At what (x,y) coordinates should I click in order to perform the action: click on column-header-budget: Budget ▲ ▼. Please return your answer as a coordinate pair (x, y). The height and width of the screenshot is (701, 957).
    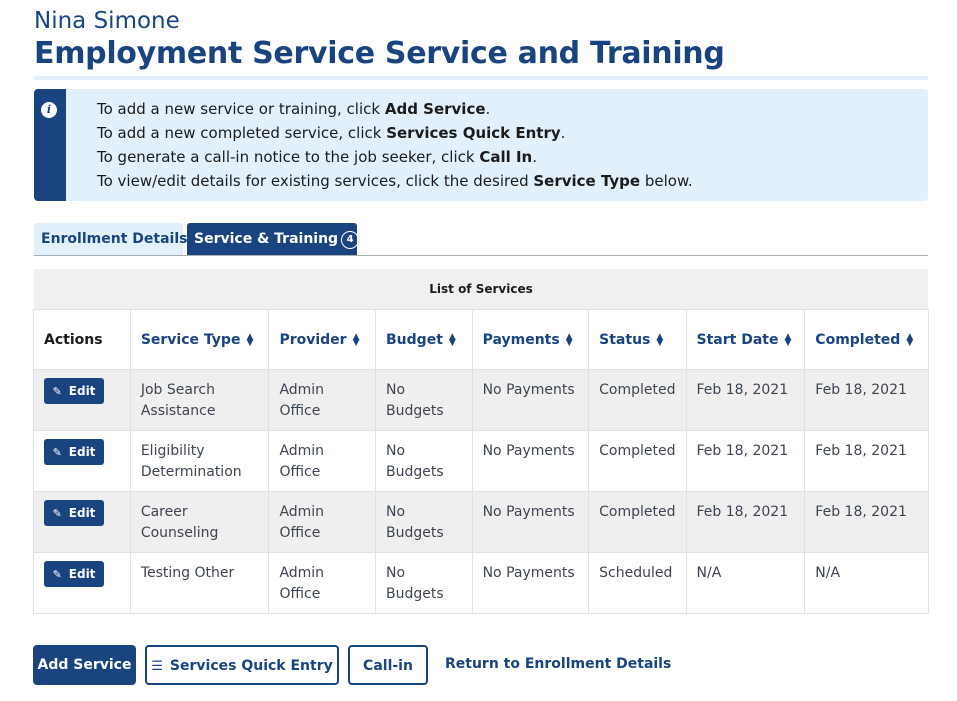
    Looking at the image, I should click on (424, 339).